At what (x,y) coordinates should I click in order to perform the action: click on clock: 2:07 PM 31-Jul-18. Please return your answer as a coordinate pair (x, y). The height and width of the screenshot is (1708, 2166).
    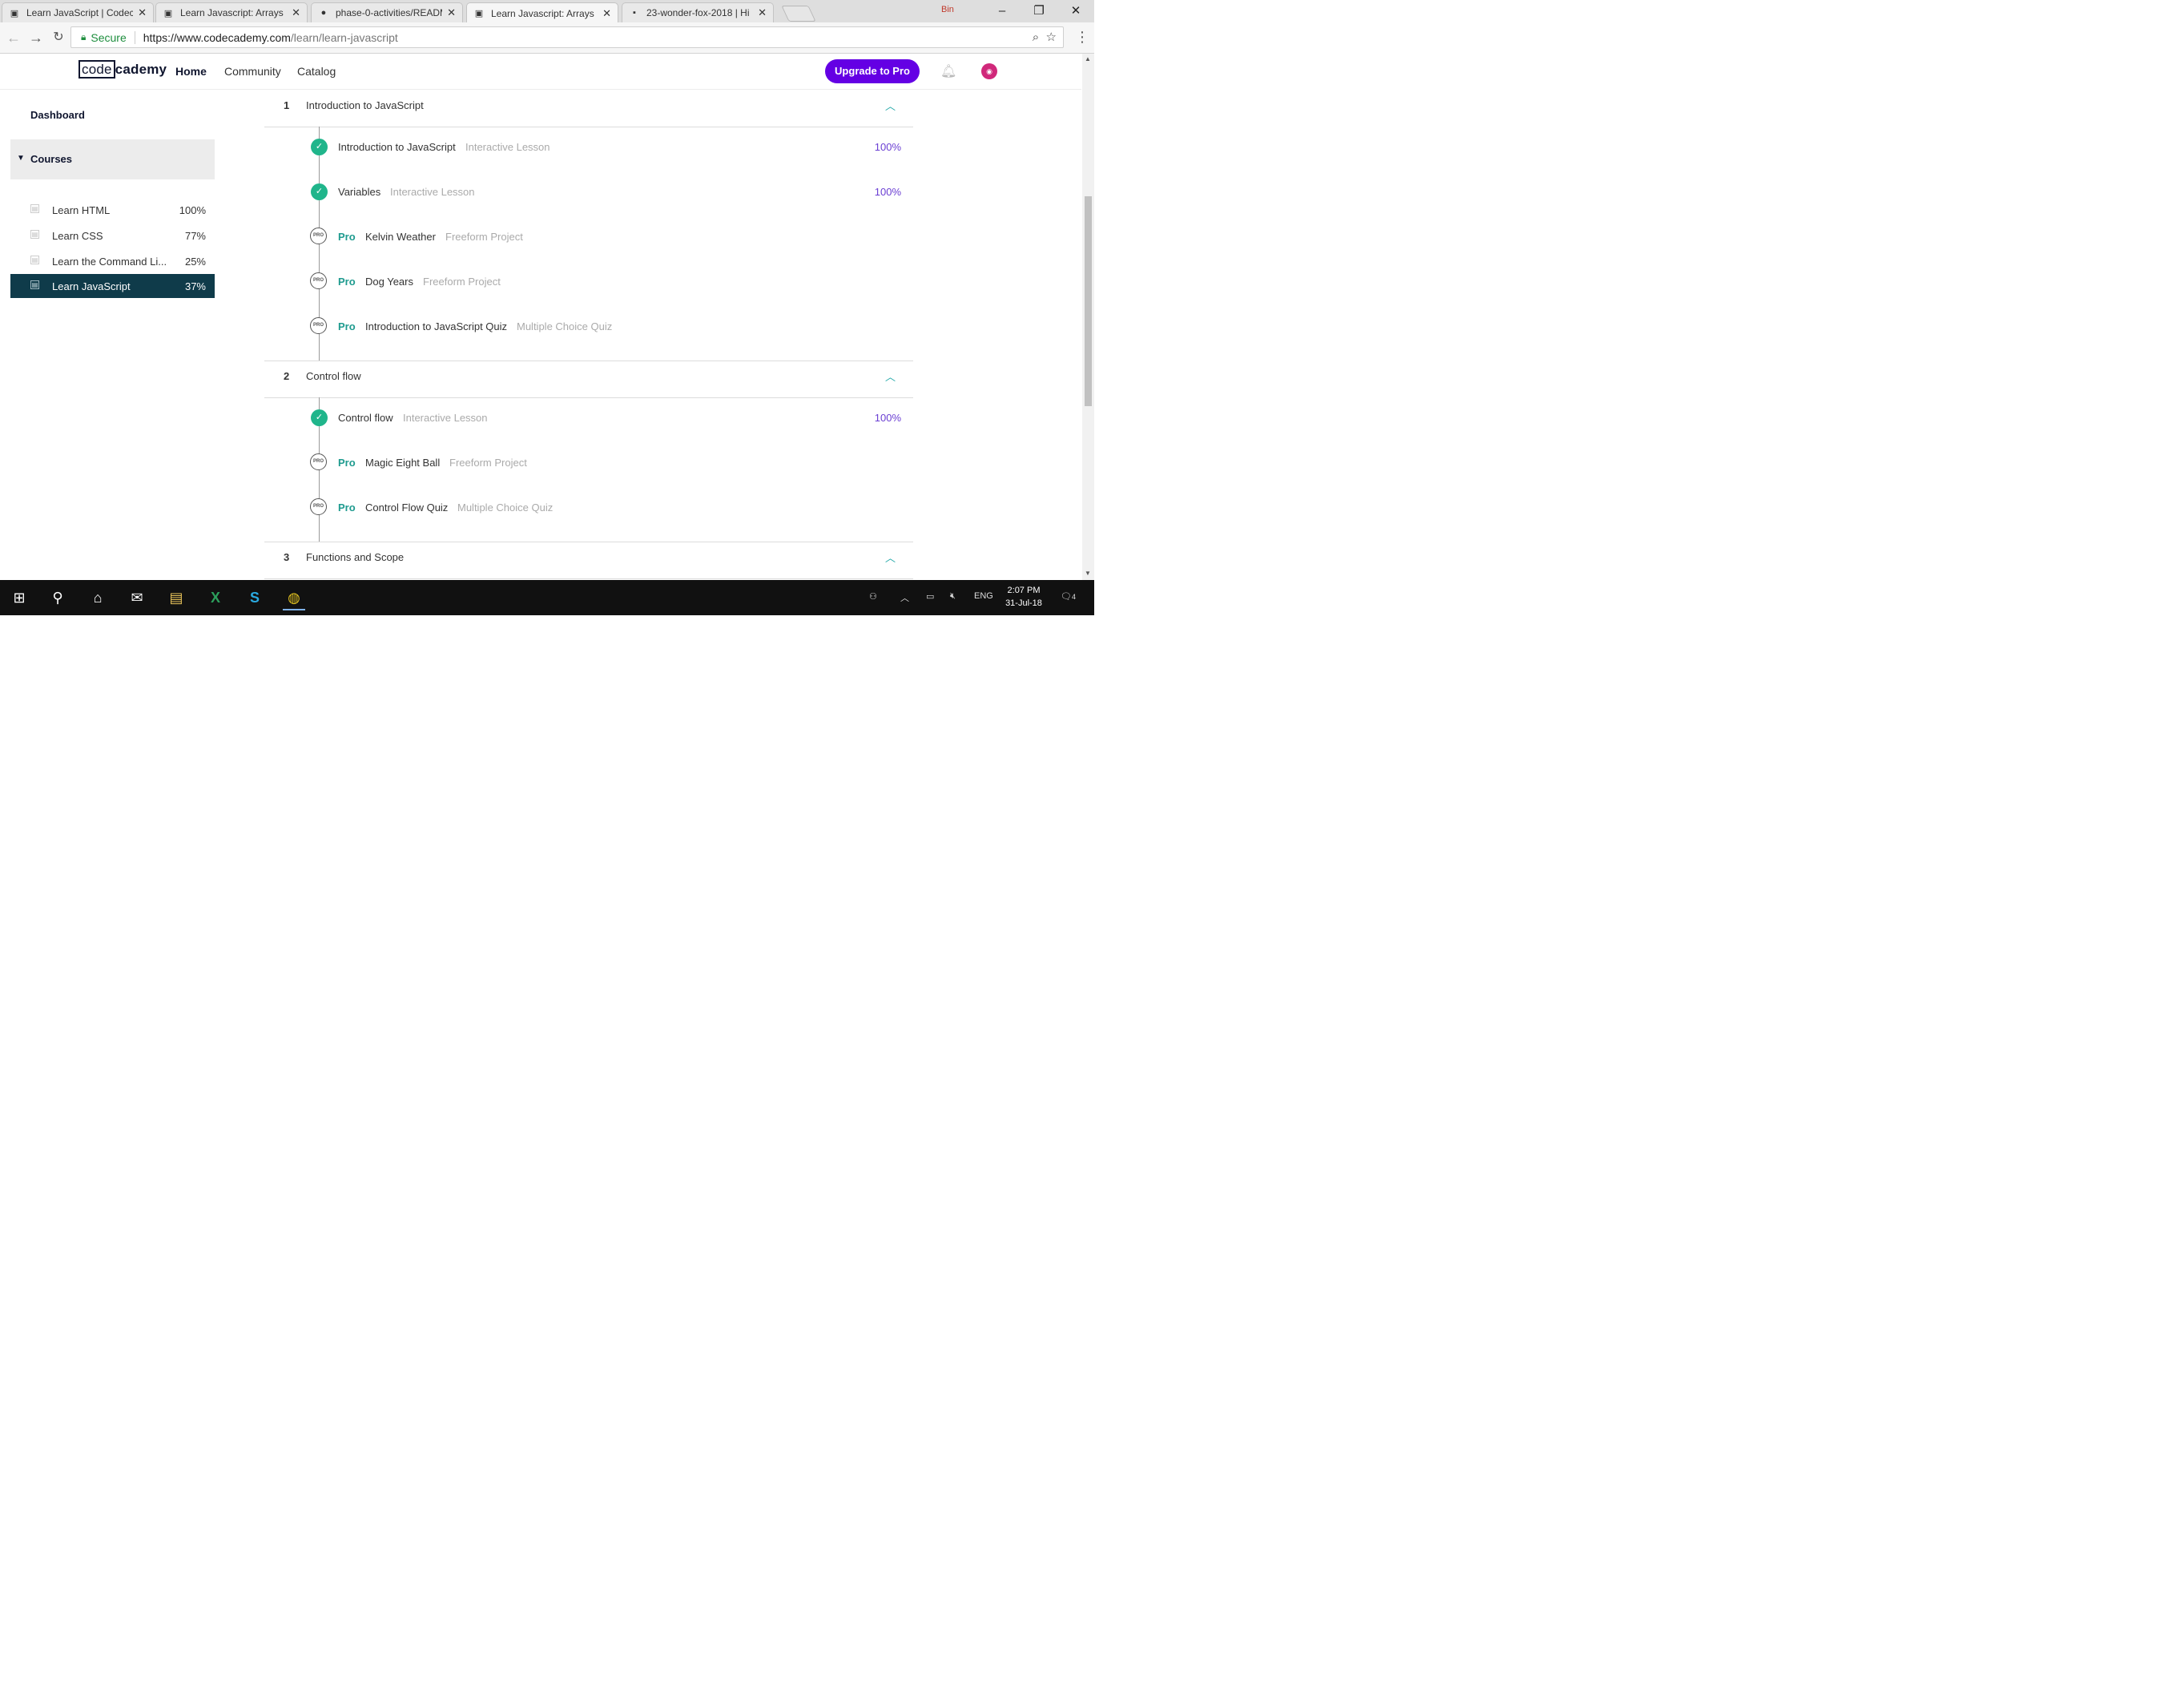
    Looking at the image, I should click on (1023, 597).